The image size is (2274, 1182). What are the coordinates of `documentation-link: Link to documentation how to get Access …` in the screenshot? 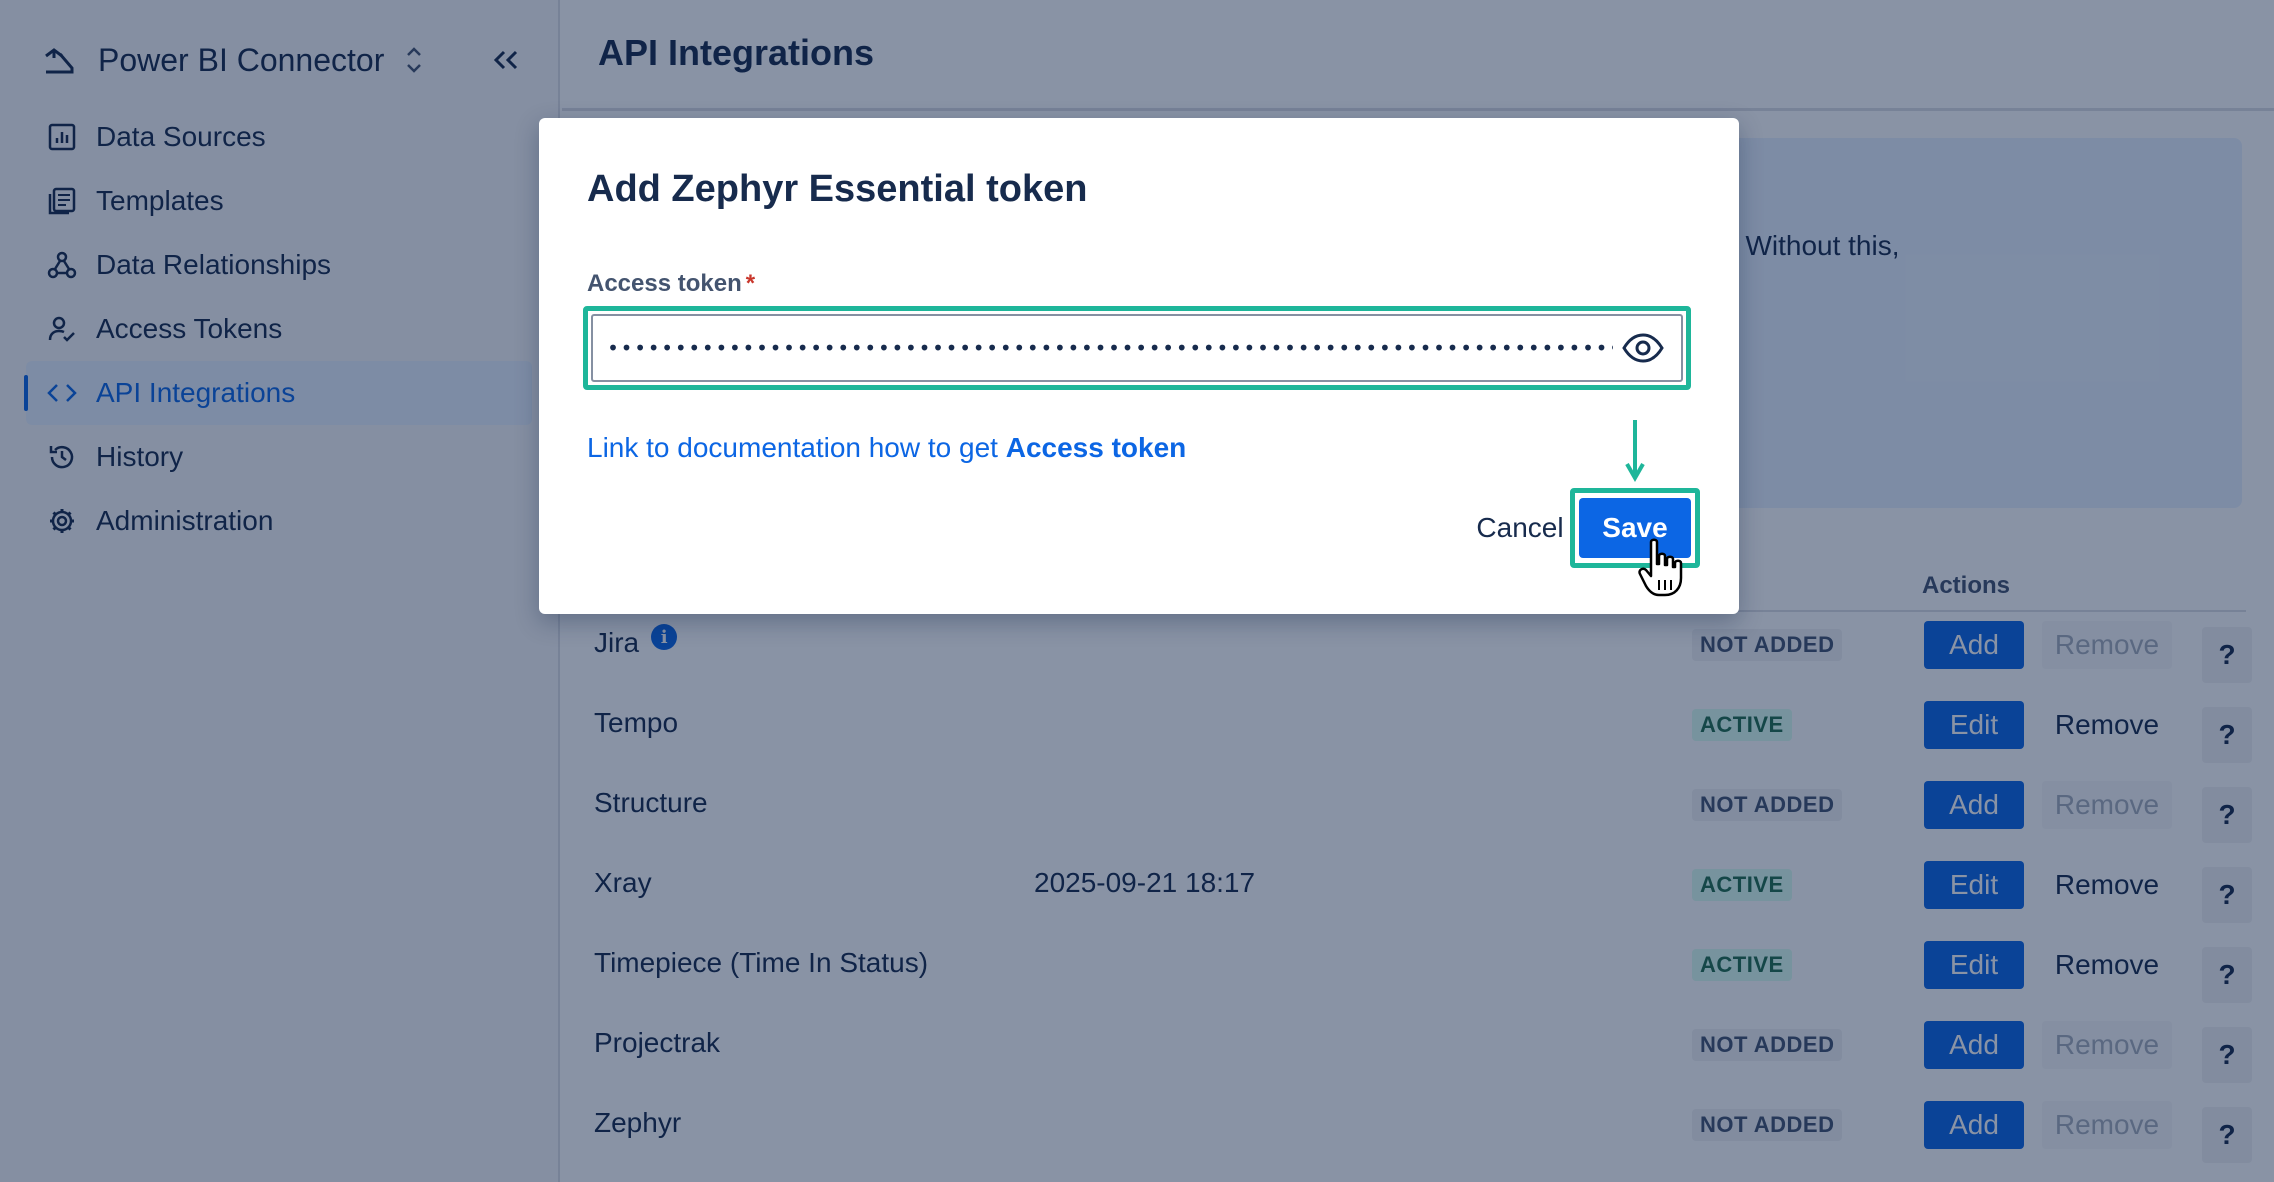 It's located at (886, 448).